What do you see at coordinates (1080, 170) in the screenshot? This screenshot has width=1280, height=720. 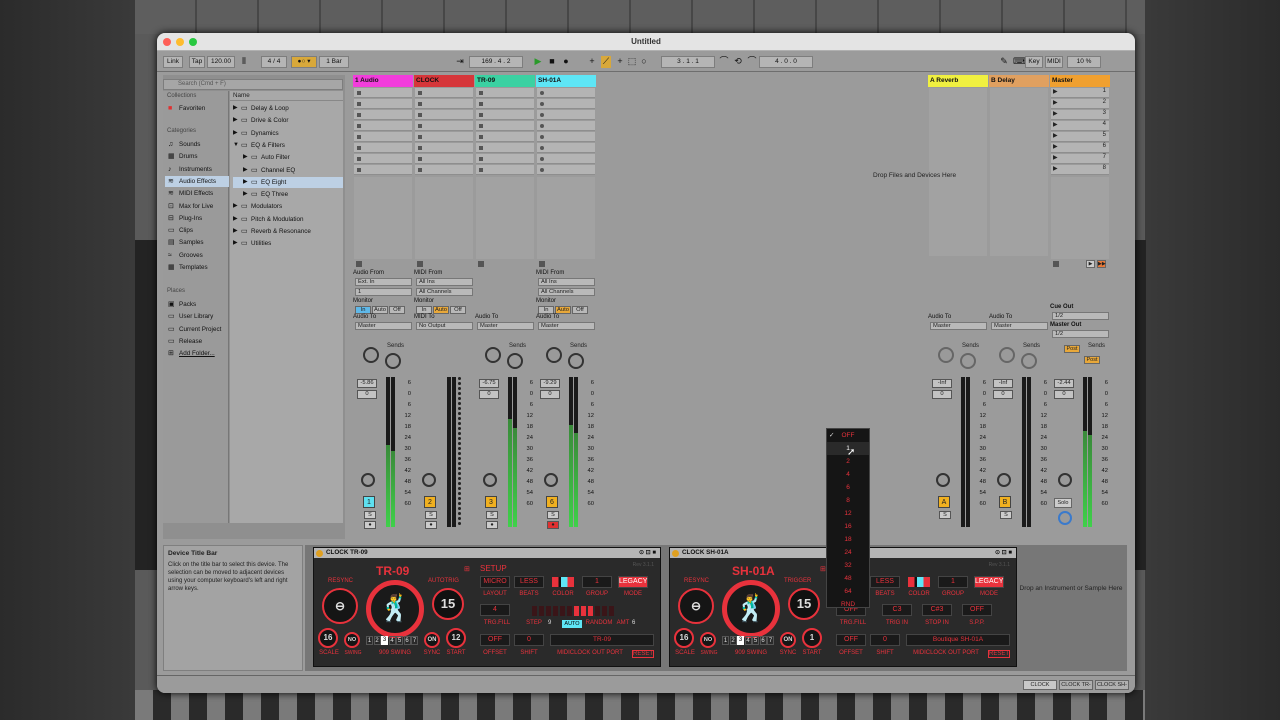 I see `scene-launch: ▶ 8` at bounding box center [1080, 170].